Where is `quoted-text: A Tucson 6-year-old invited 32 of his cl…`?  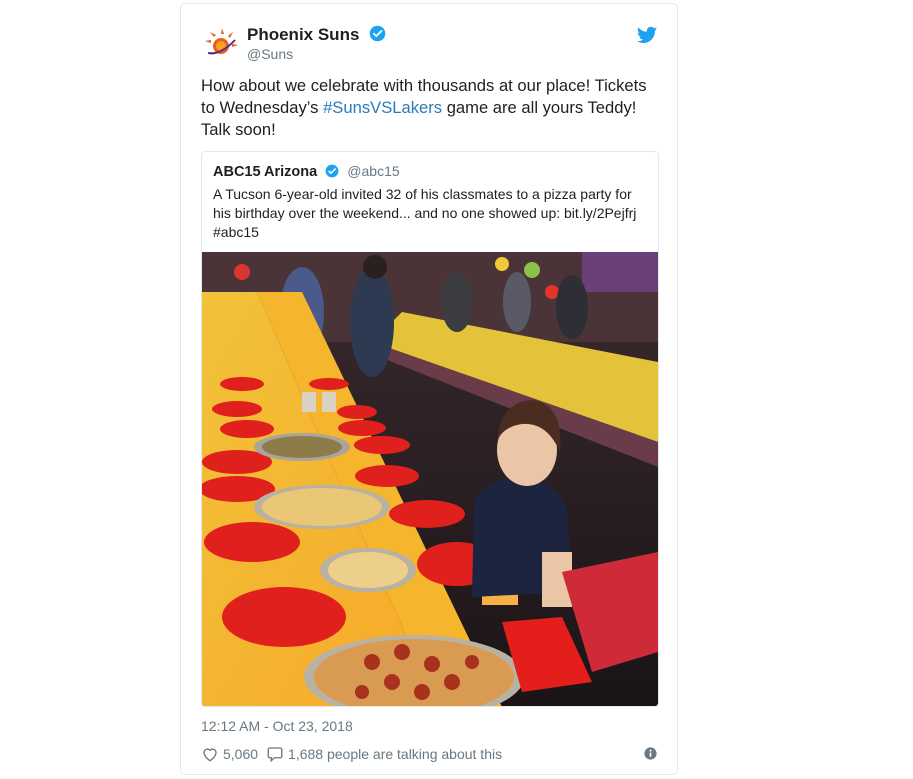
quoted-text: A Tucson 6-year-old invited 32 of his cl… is located at coordinates (425, 213).